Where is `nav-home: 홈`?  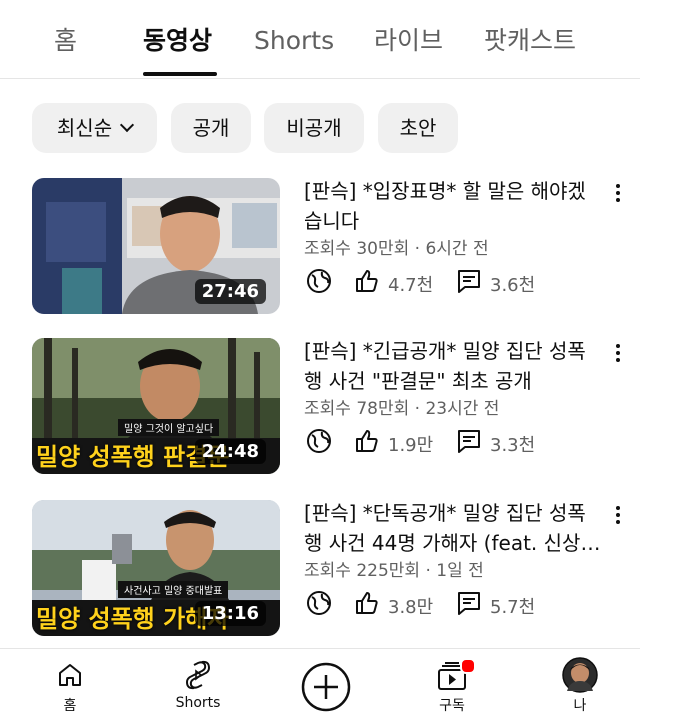 nav-home: 홈 is located at coordinates (70, 684).